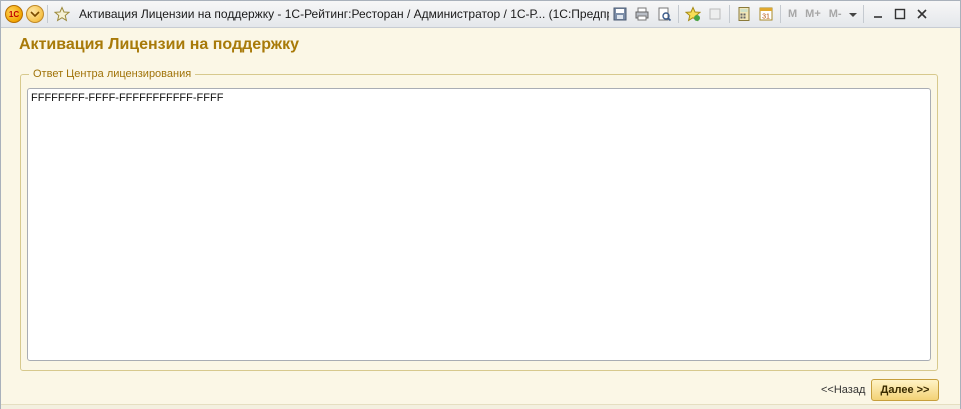  Describe the element at coordinates (853, 14) in the screenshot. I see `chevron-down-icon` at that location.